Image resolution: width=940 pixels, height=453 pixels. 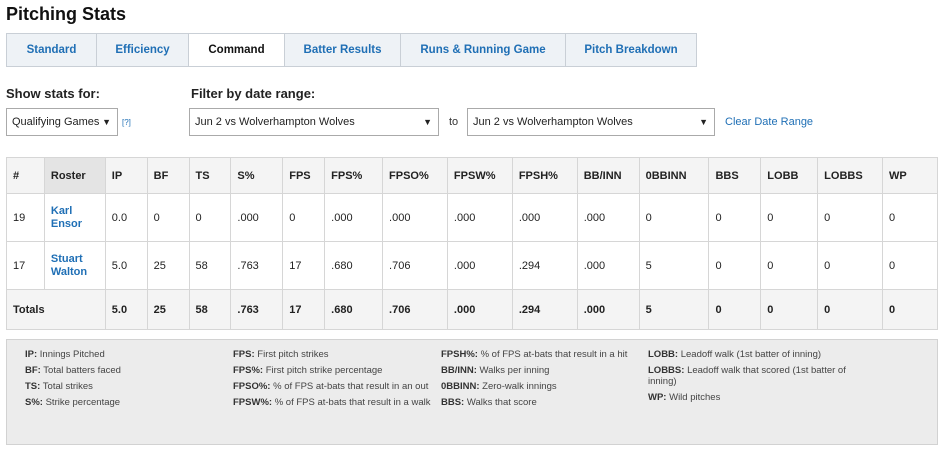 I want to click on stat-cell: .763, so click(x=257, y=265).